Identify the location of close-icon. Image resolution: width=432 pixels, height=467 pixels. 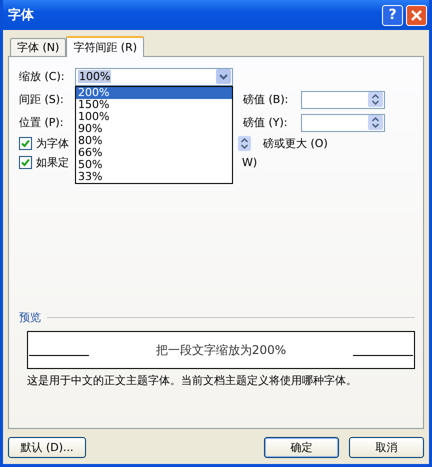
(416, 15).